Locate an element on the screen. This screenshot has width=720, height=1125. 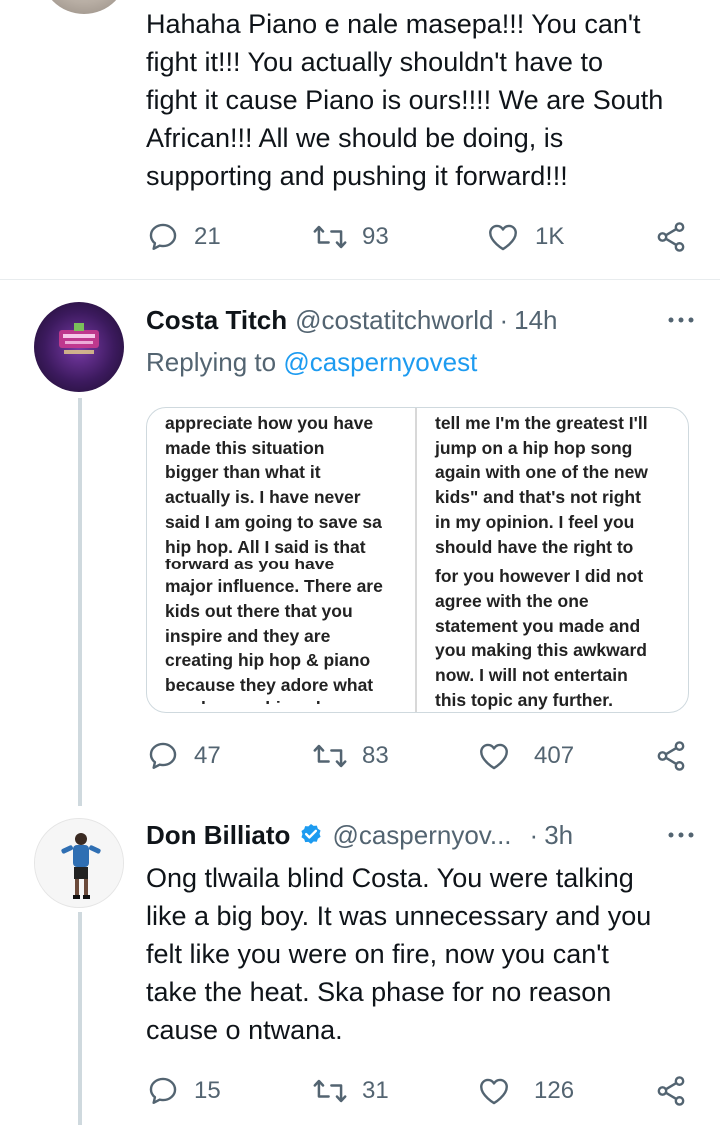
image-text-line: bigger than what it is located at coordinates (243, 472).